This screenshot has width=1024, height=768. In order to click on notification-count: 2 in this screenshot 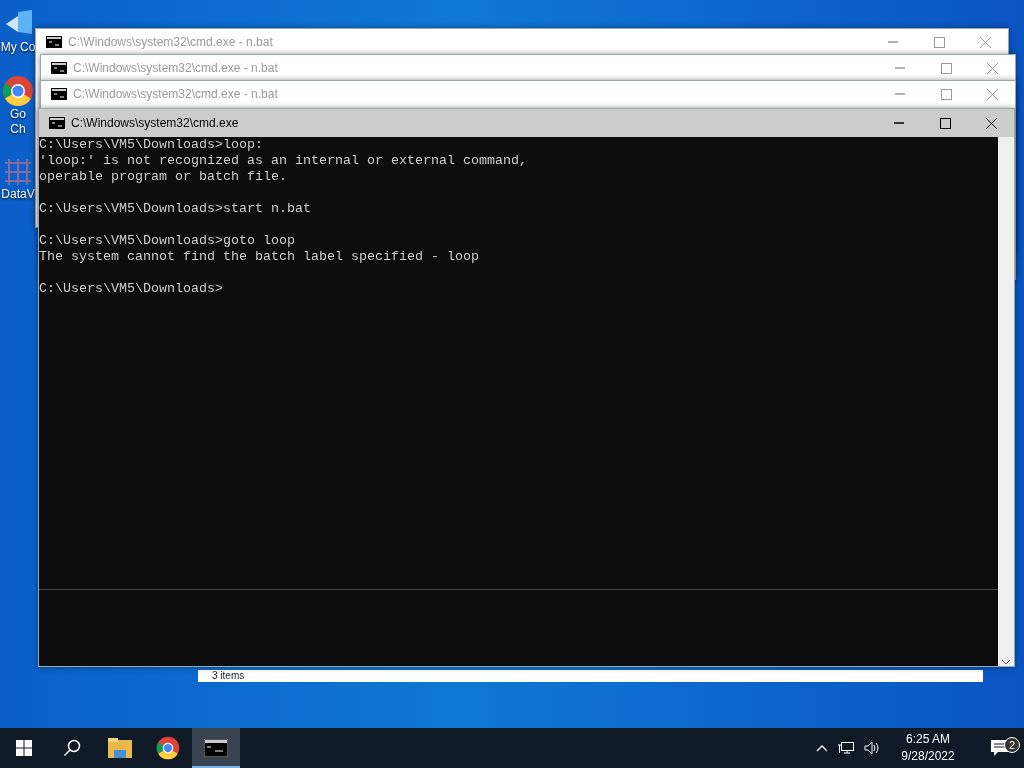, I will do `click(1012, 745)`.